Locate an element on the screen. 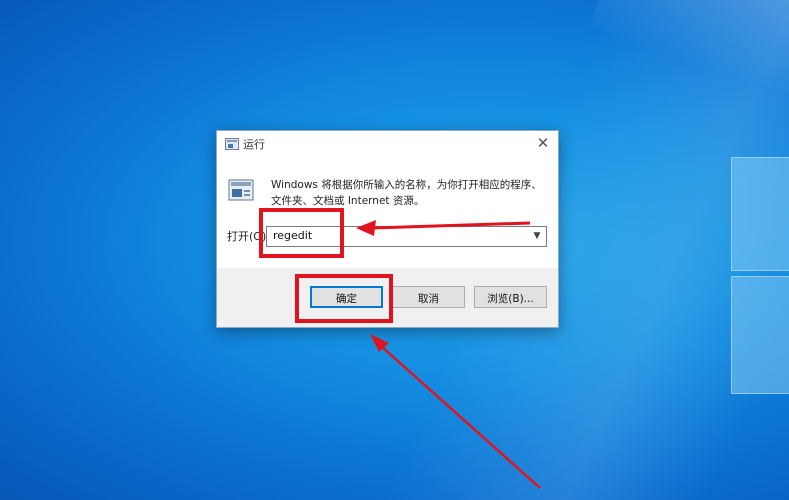  annotation-arrows is located at coordinates (448, 354).